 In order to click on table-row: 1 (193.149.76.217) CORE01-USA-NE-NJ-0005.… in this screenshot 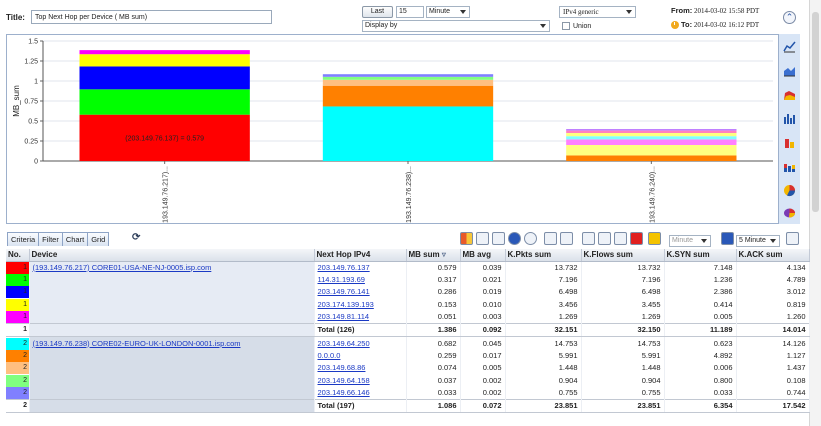, I will do `click(408, 267)`.